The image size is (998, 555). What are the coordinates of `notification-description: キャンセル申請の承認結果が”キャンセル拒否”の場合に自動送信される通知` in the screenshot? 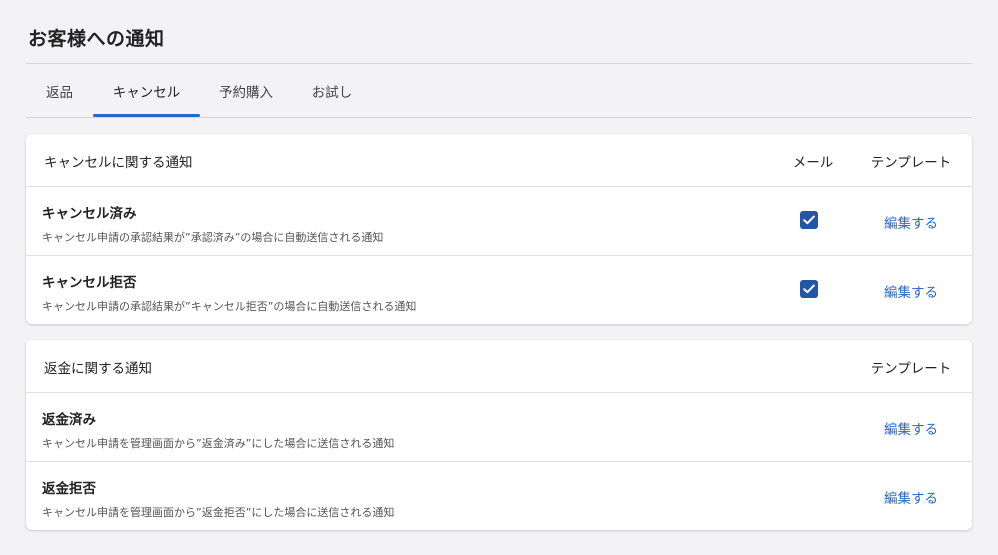 It's located at (229, 306).